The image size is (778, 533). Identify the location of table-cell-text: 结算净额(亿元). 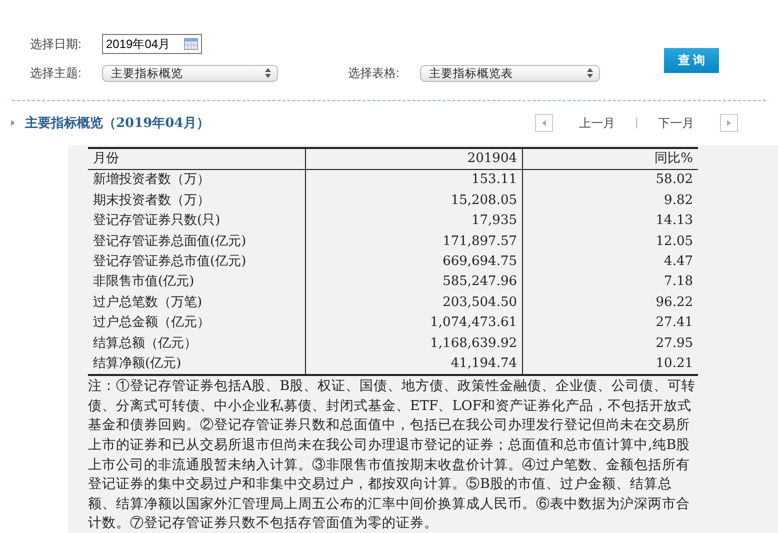
(137, 363).